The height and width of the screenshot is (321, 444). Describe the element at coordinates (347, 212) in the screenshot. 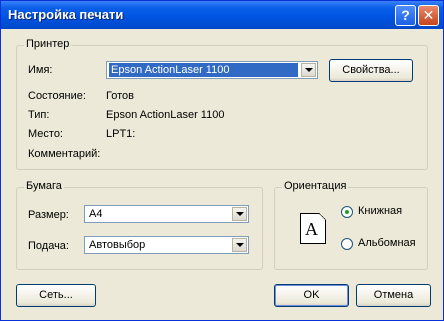

I see `portrait-radio-button` at that location.